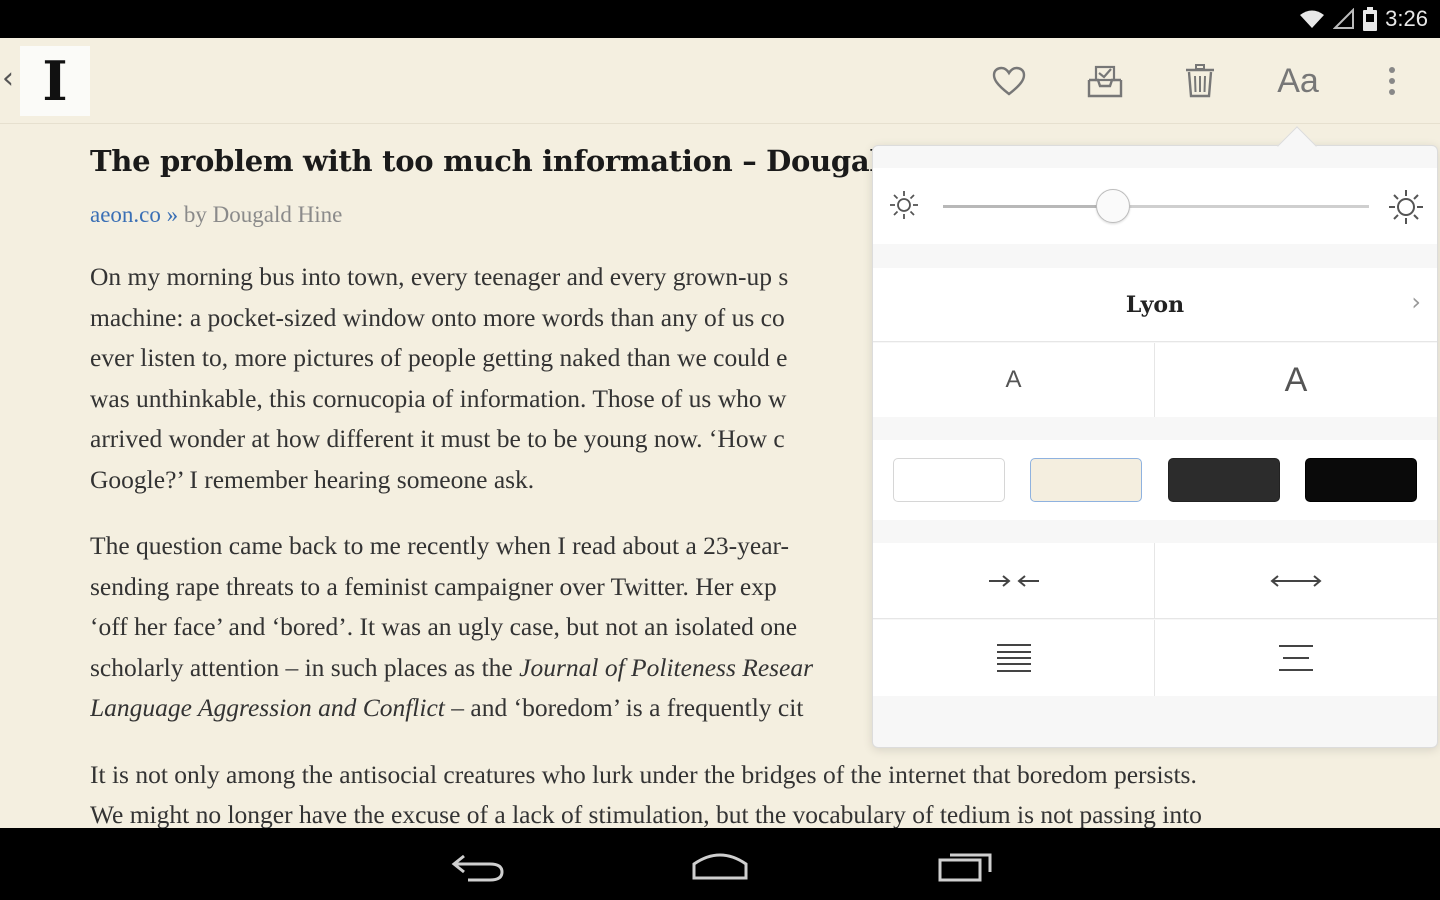 This screenshot has height=900, width=1440. I want to click on narrow-margin-button, so click(1014, 580).